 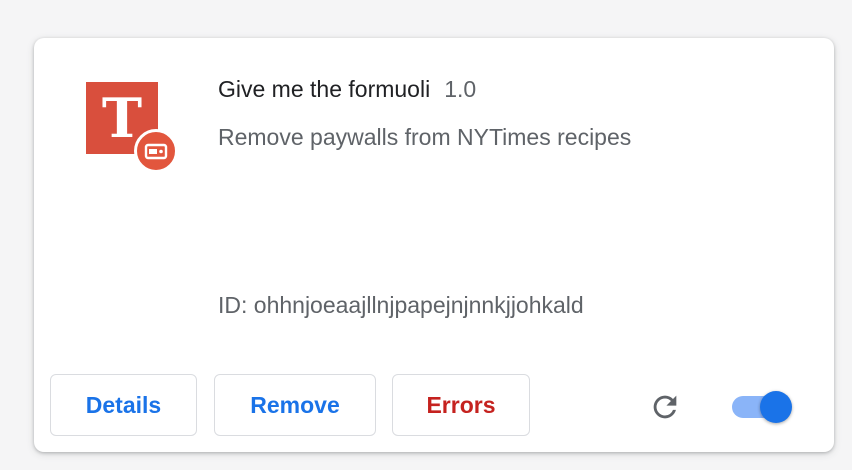 What do you see at coordinates (460, 89) in the screenshot?
I see `extension-version: 1.0` at bounding box center [460, 89].